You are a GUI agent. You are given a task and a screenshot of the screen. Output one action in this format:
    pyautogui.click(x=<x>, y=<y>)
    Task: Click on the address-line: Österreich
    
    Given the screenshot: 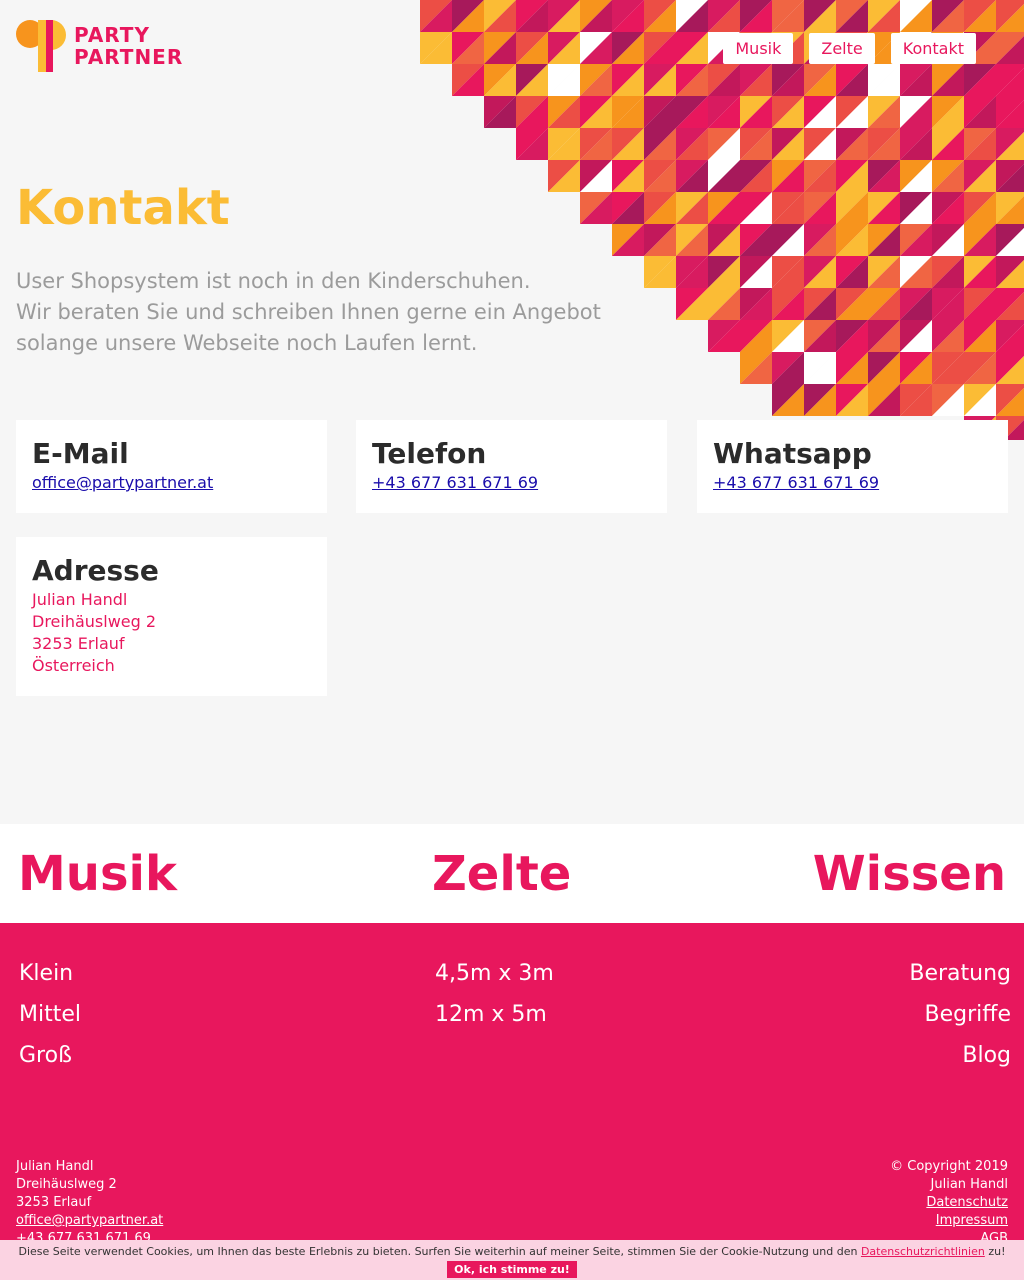 What is the action you would take?
    pyautogui.click(x=73, y=665)
    